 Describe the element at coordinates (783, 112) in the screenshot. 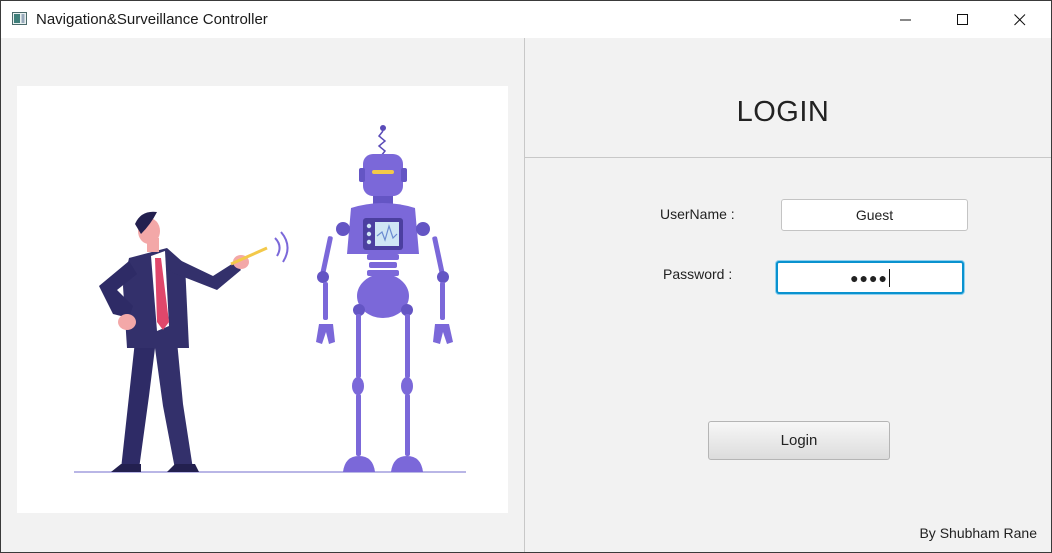

I see `login-heading: LOGIN` at that location.